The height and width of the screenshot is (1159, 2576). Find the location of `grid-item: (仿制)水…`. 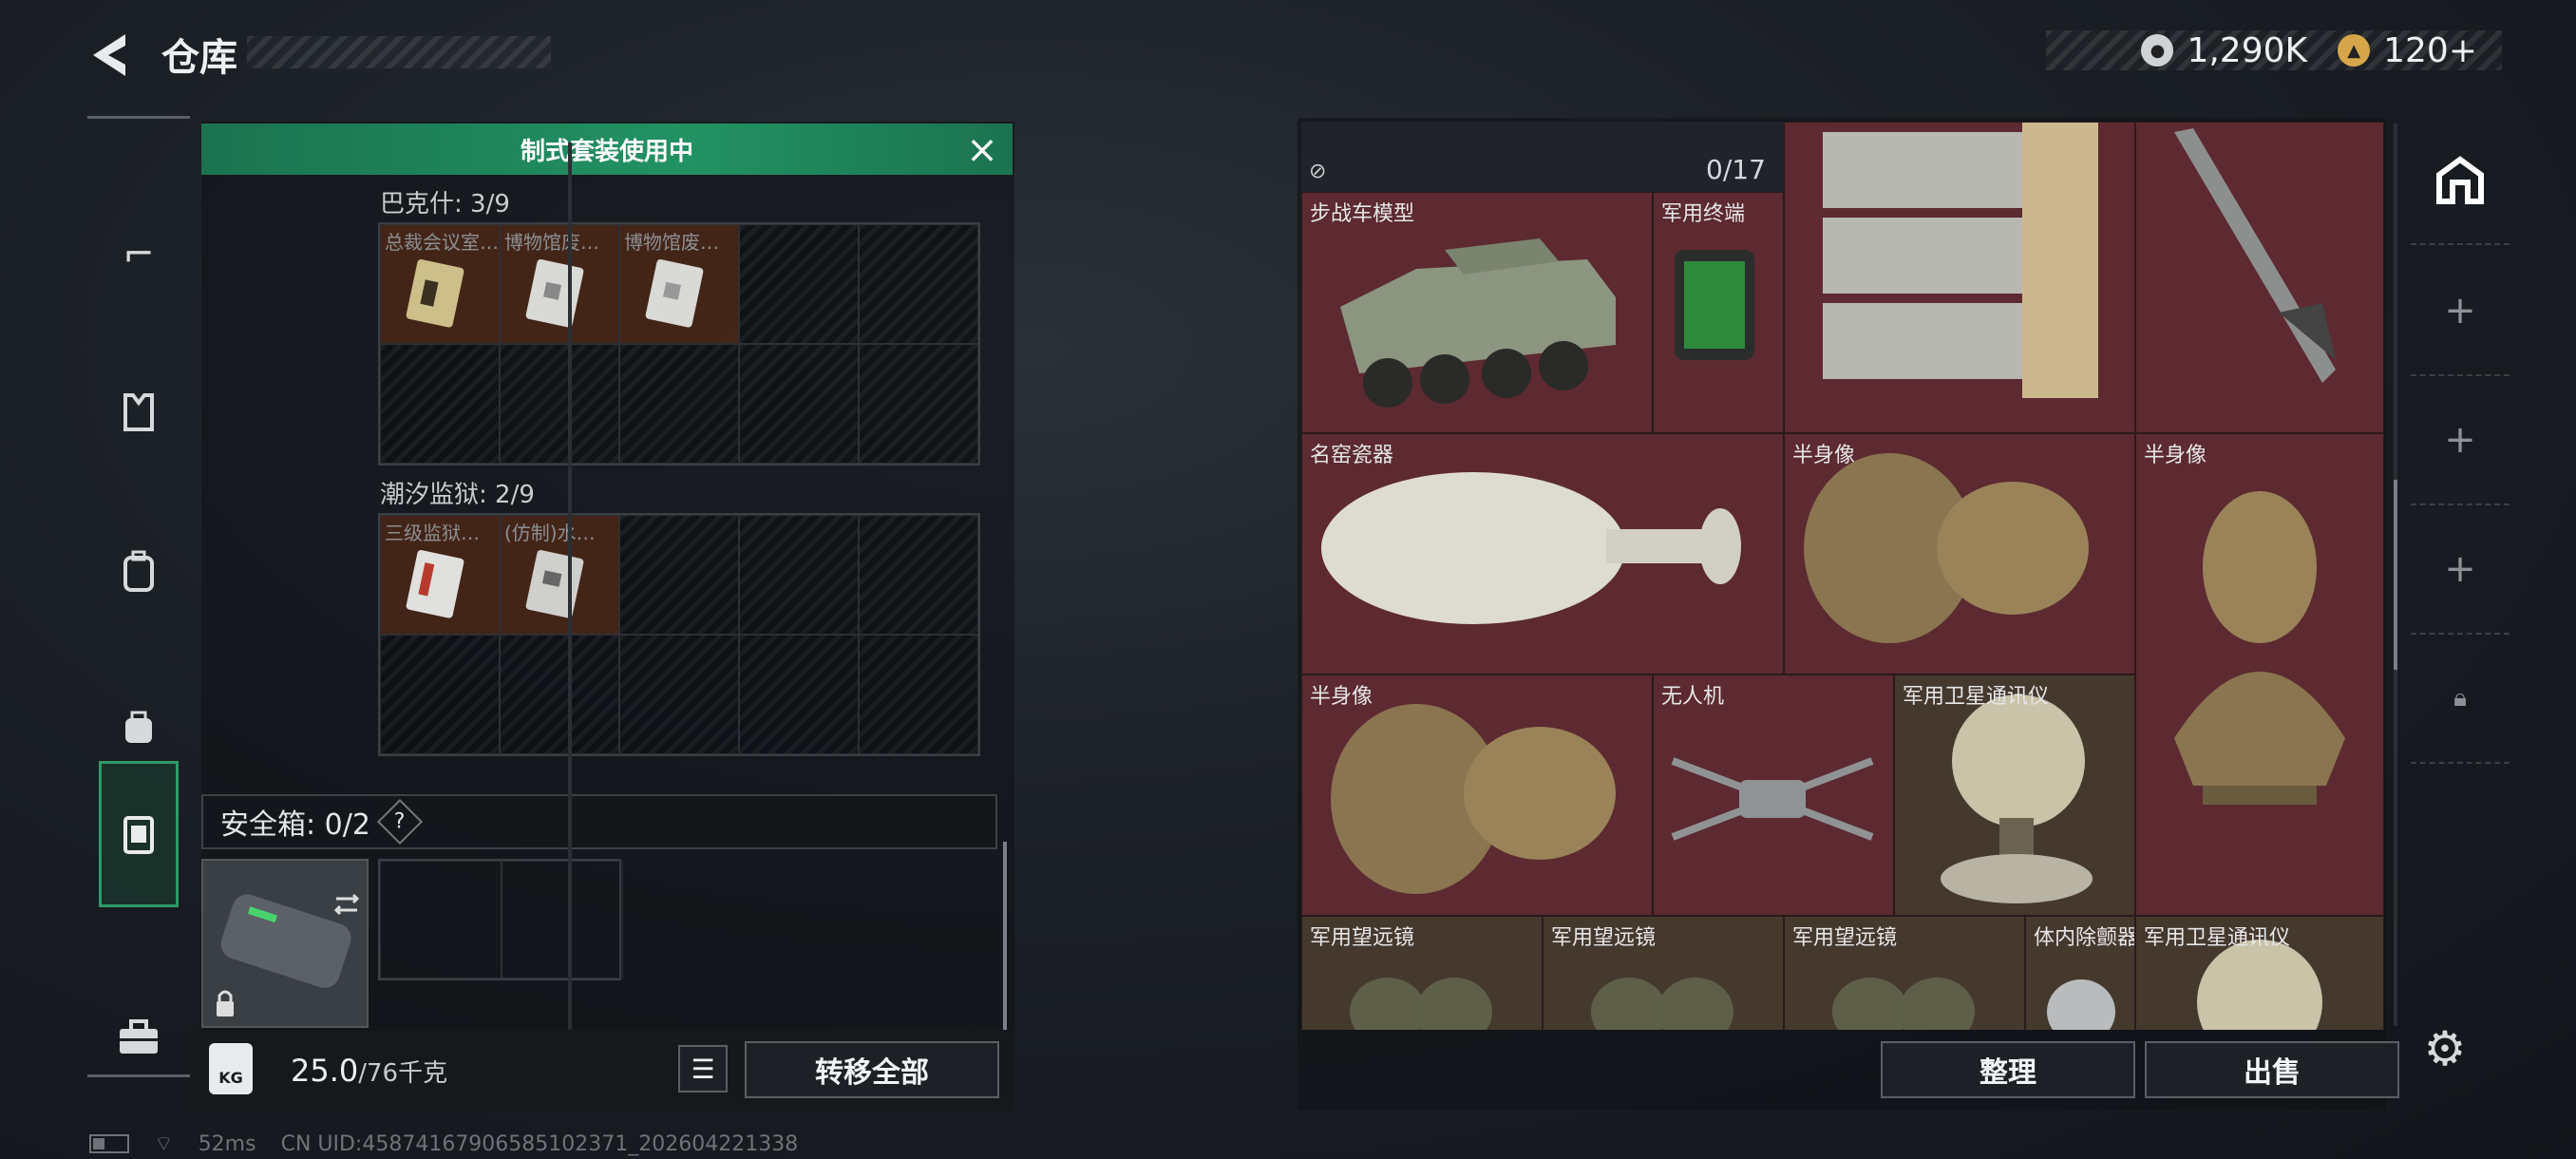

grid-item: (仿制)水… is located at coordinates (559, 575).